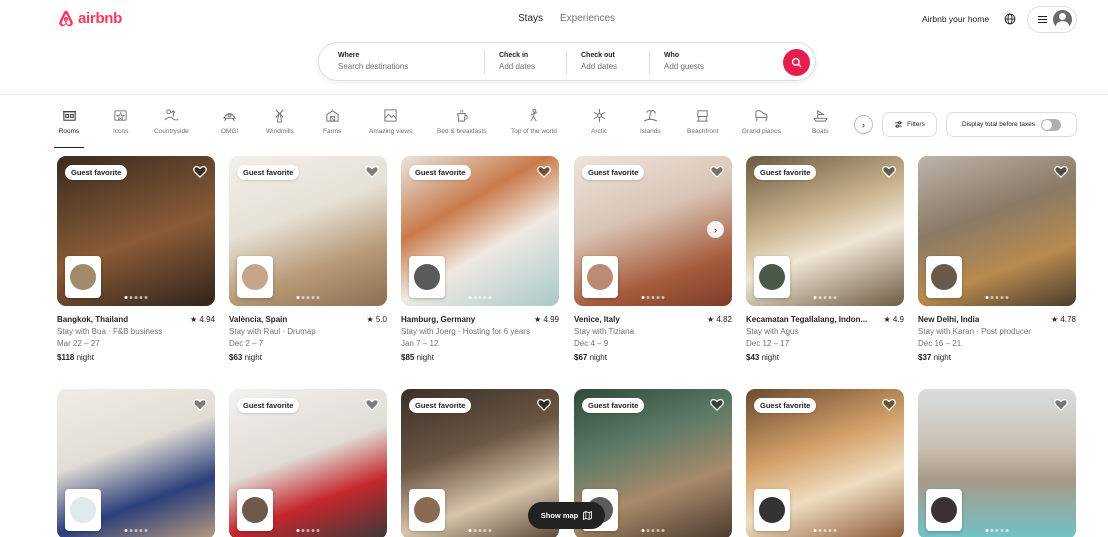 This screenshot has width=1108, height=537. What do you see at coordinates (390, 121) in the screenshot?
I see `category-amazing-views: Amazing views` at bounding box center [390, 121].